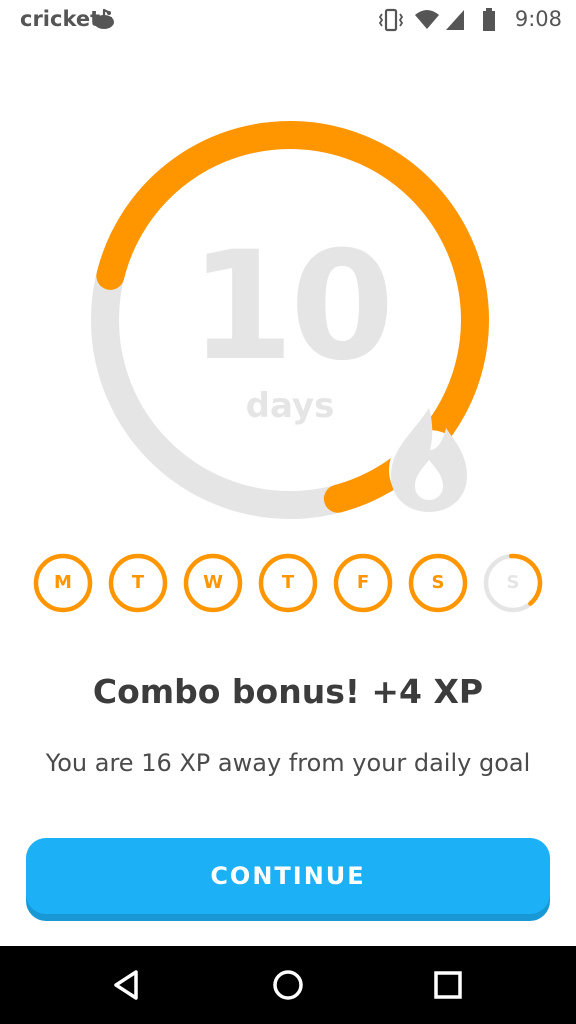  I want to click on day-saturday: S, so click(438, 583).